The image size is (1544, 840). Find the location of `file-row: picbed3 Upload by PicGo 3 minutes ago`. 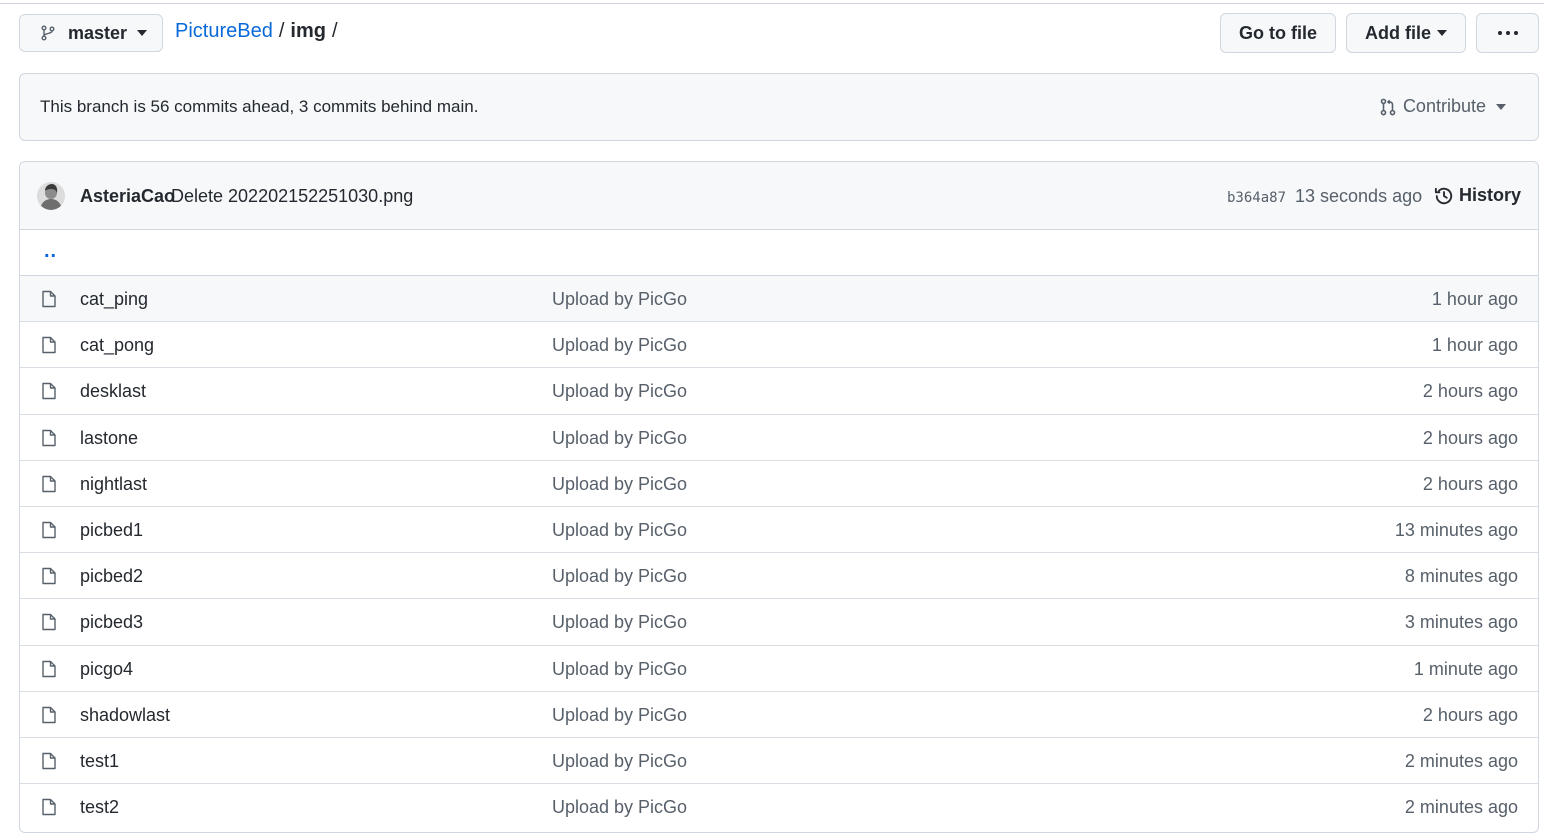

file-row: picbed3 Upload by PicGo 3 minutes ago is located at coordinates (779, 622).